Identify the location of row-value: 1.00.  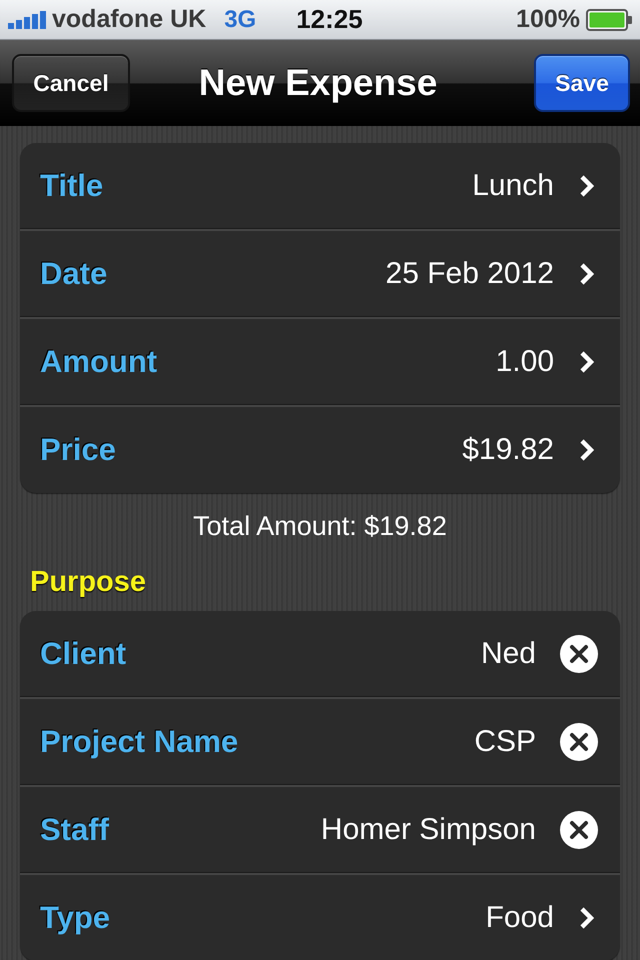
(525, 362).